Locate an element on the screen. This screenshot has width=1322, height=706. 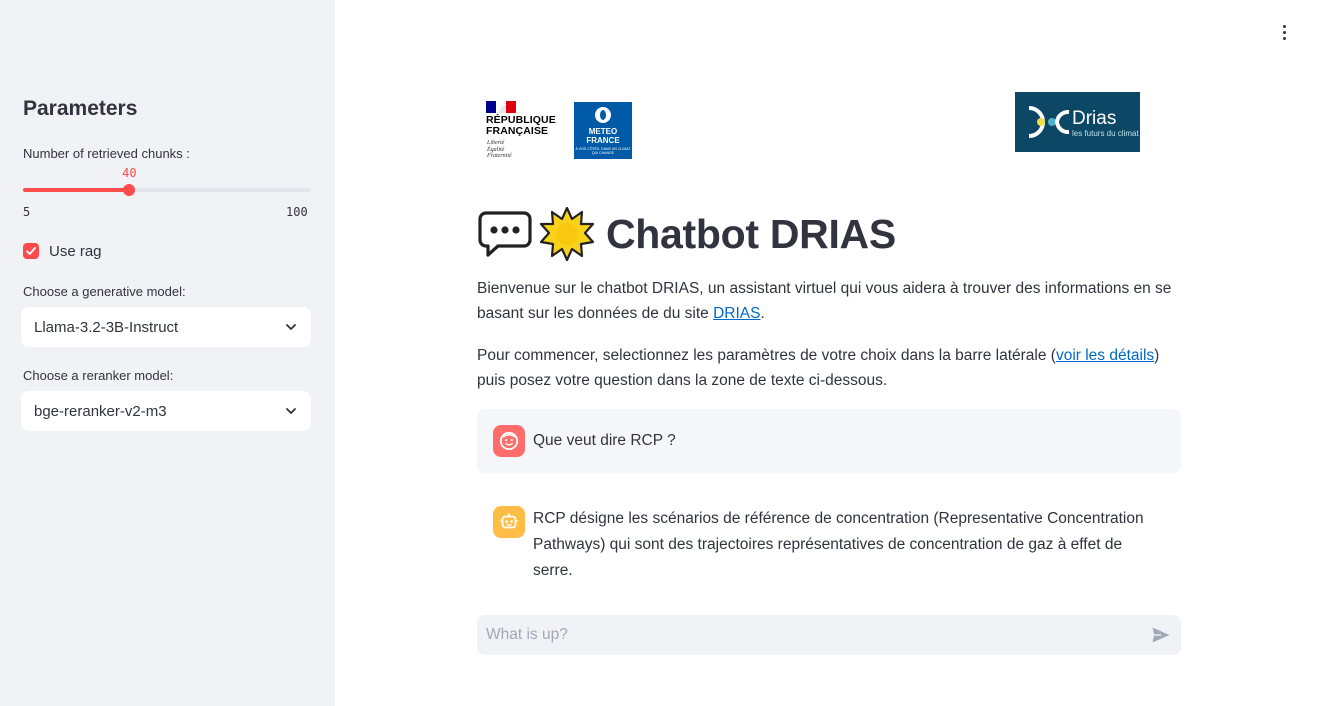
mf-logo-line-1: METEO is located at coordinates (603, 131).